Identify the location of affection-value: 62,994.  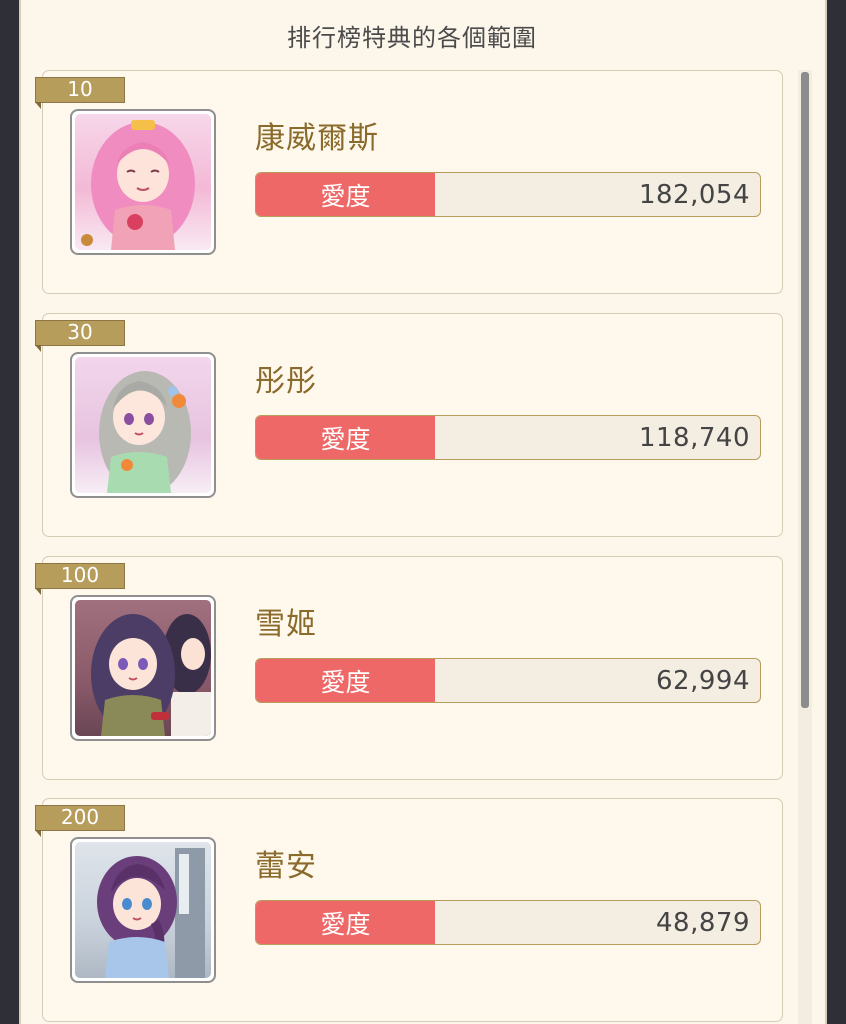
(703, 680).